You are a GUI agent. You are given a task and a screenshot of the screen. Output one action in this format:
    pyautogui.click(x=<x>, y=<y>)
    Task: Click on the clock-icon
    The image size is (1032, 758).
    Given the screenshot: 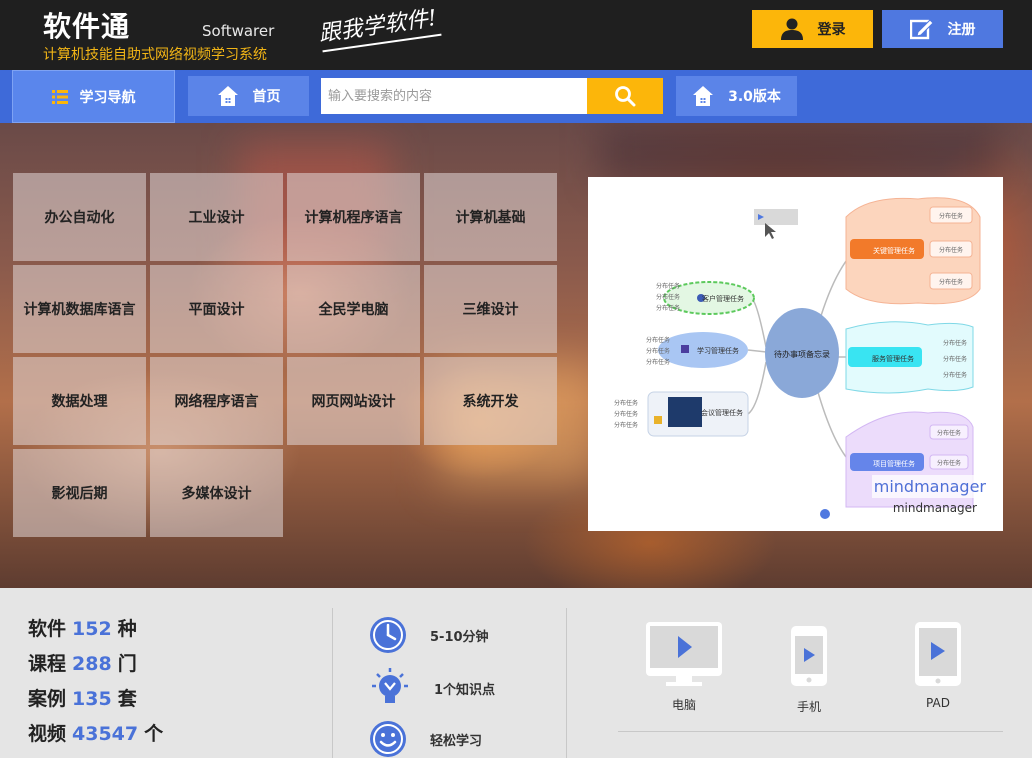 What is the action you would take?
    pyautogui.click(x=388, y=635)
    